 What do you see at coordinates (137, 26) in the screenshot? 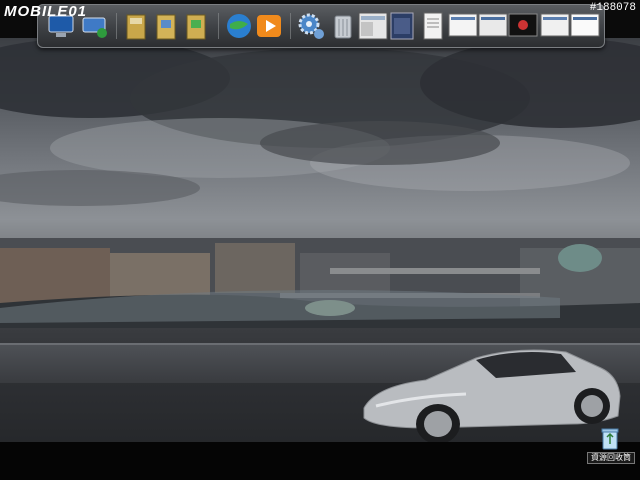
I see `folder-icon` at bounding box center [137, 26].